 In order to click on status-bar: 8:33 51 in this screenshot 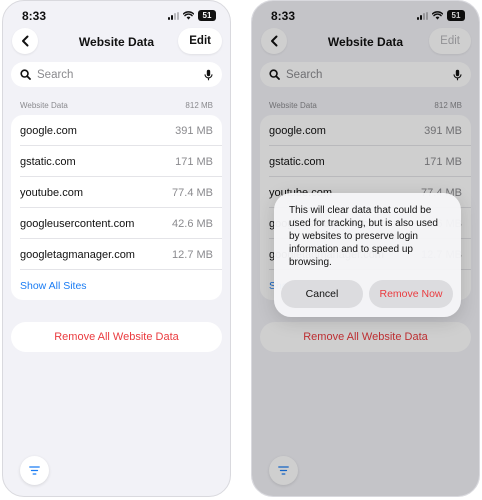, I will do `click(116, 14)`.